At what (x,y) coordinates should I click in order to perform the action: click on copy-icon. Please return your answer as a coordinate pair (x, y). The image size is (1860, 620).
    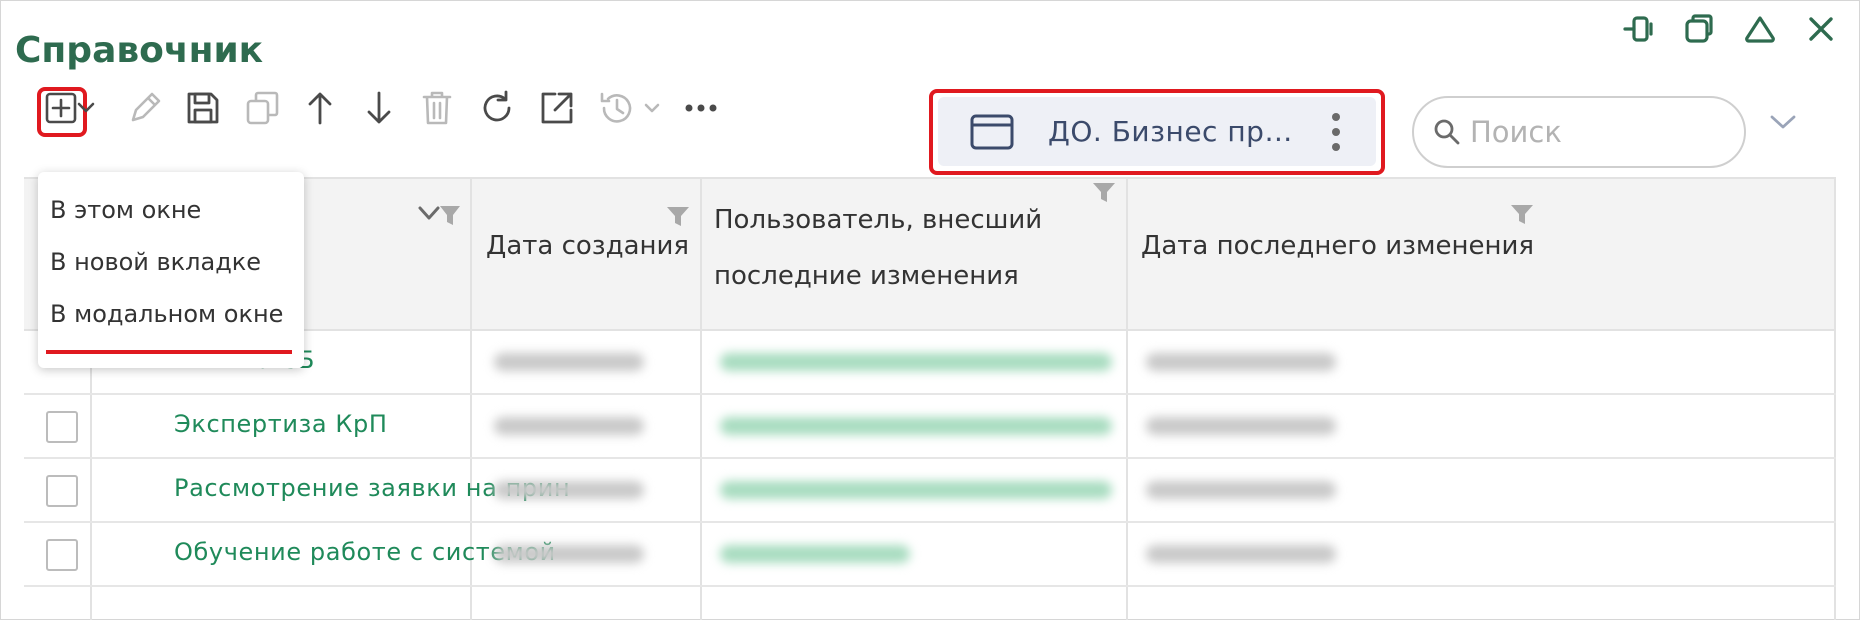
    Looking at the image, I should click on (262, 108).